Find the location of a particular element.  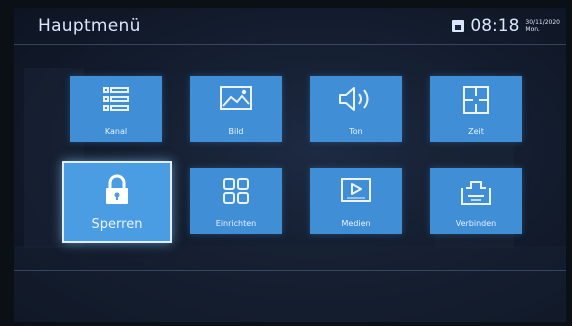

clock-area: 08:18 30/11/2020 Mon. is located at coordinates (506, 26).